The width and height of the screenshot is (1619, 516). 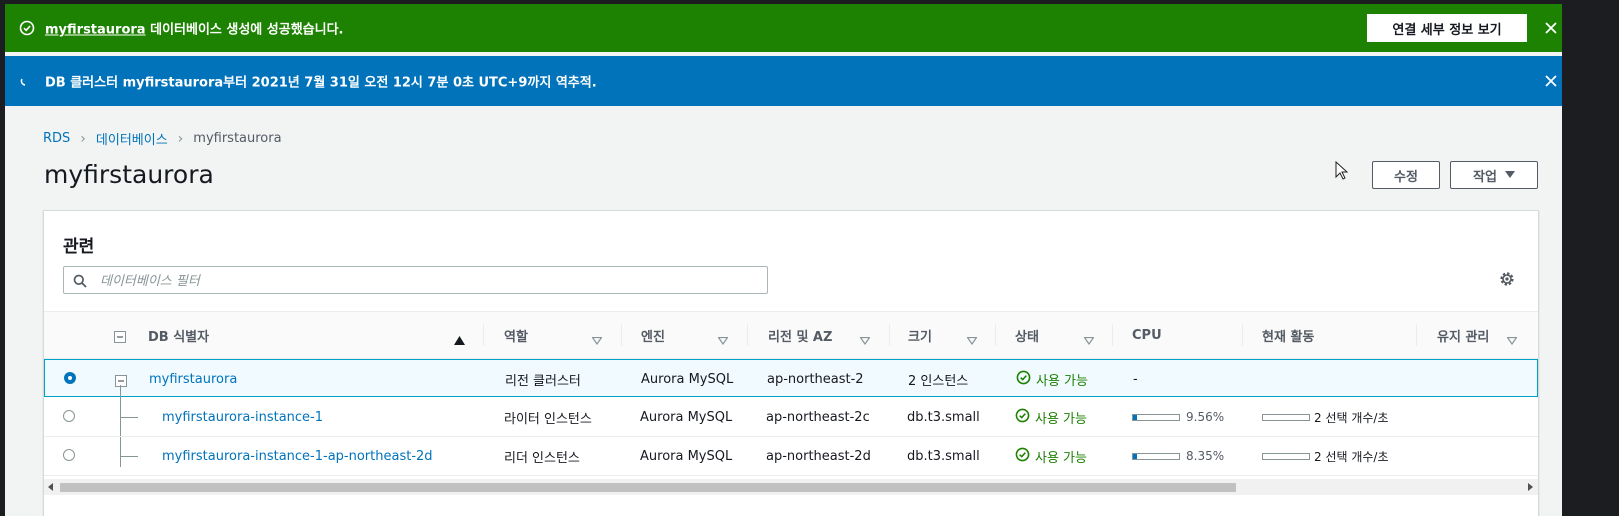 I want to click on cpu-cell: -, so click(x=1135, y=379).